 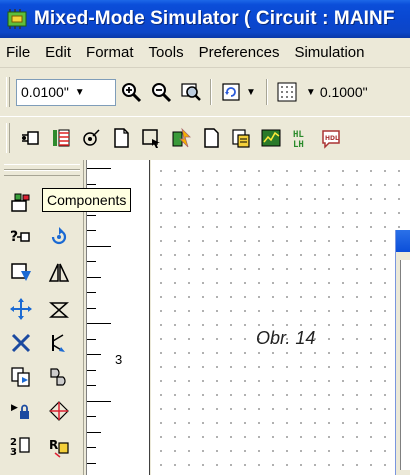 What do you see at coordinates (241, 138) in the screenshot?
I see `component-editor-icon` at bounding box center [241, 138].